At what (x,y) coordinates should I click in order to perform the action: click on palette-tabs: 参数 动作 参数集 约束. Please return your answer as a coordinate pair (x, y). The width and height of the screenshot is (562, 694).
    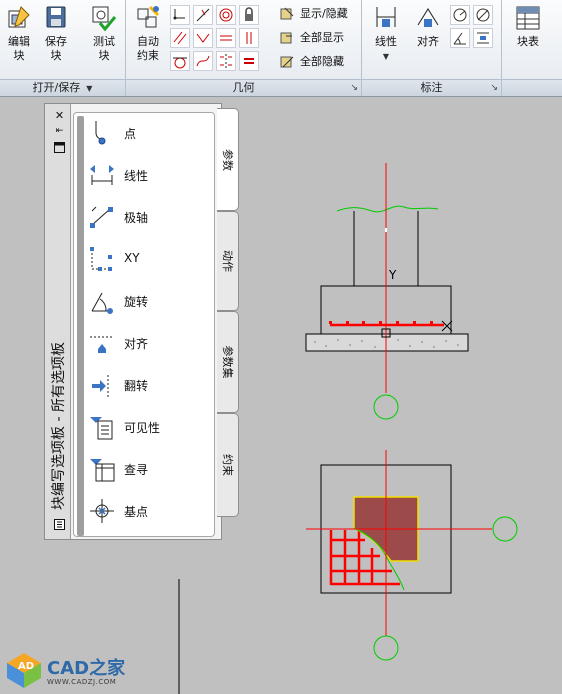
    Looking at the image, I should click on (228, 323).